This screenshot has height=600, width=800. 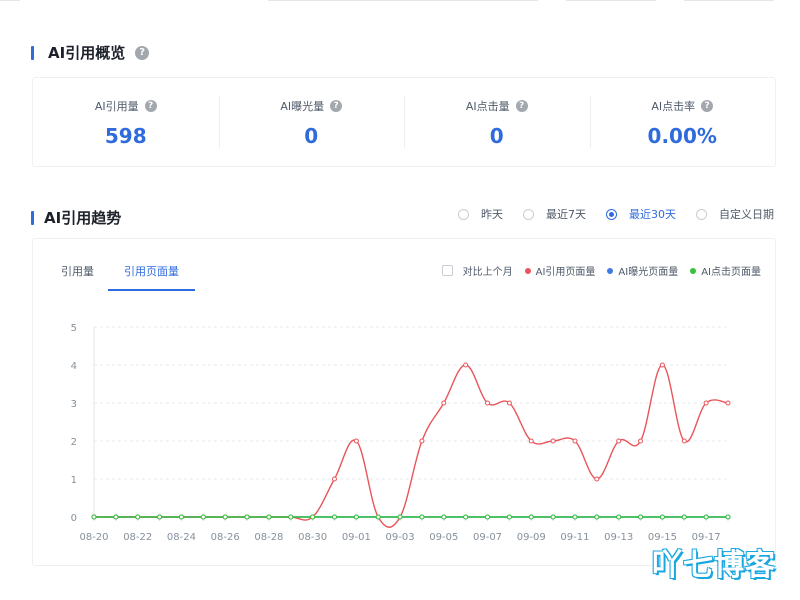 What do you see at coordinates (137, 537) in the screenshot?
I see `x-tick-label: 08-22` at bounding box center [137, 537].